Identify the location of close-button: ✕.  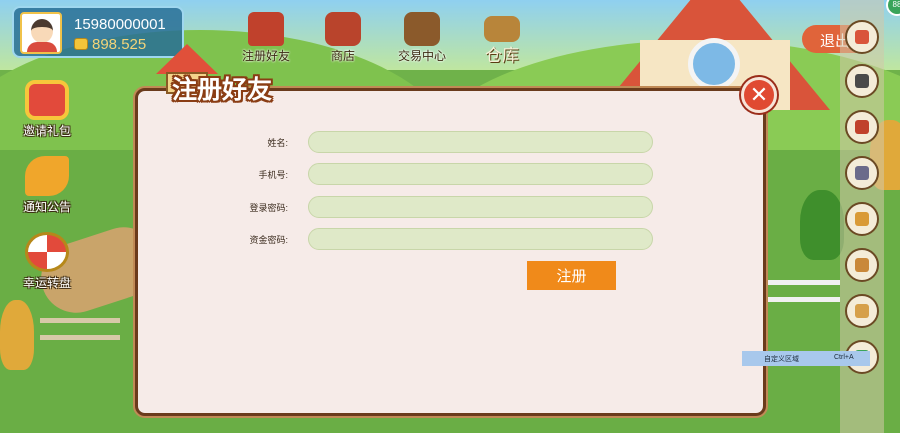
(759, 95).